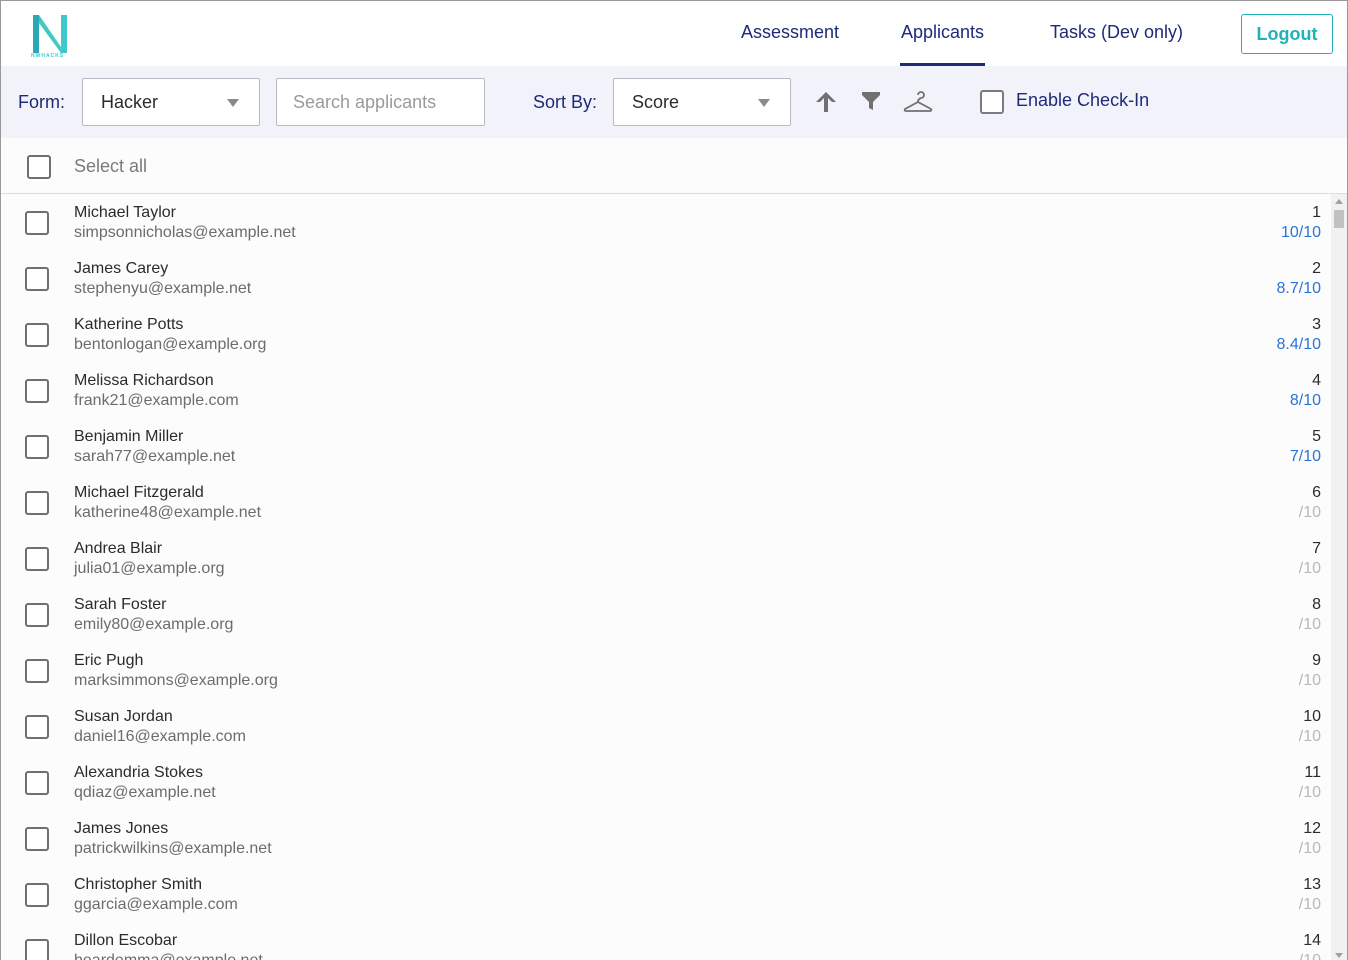  I want to click on applicant-email: ggarcia@example.com, so click(156, 904).